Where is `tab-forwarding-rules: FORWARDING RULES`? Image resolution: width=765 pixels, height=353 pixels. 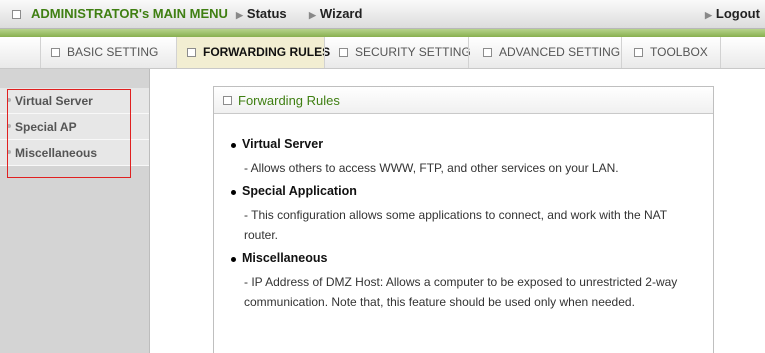
tab-forwarding-rules: FORWARDING RULES is located at coordinates (253, 52).